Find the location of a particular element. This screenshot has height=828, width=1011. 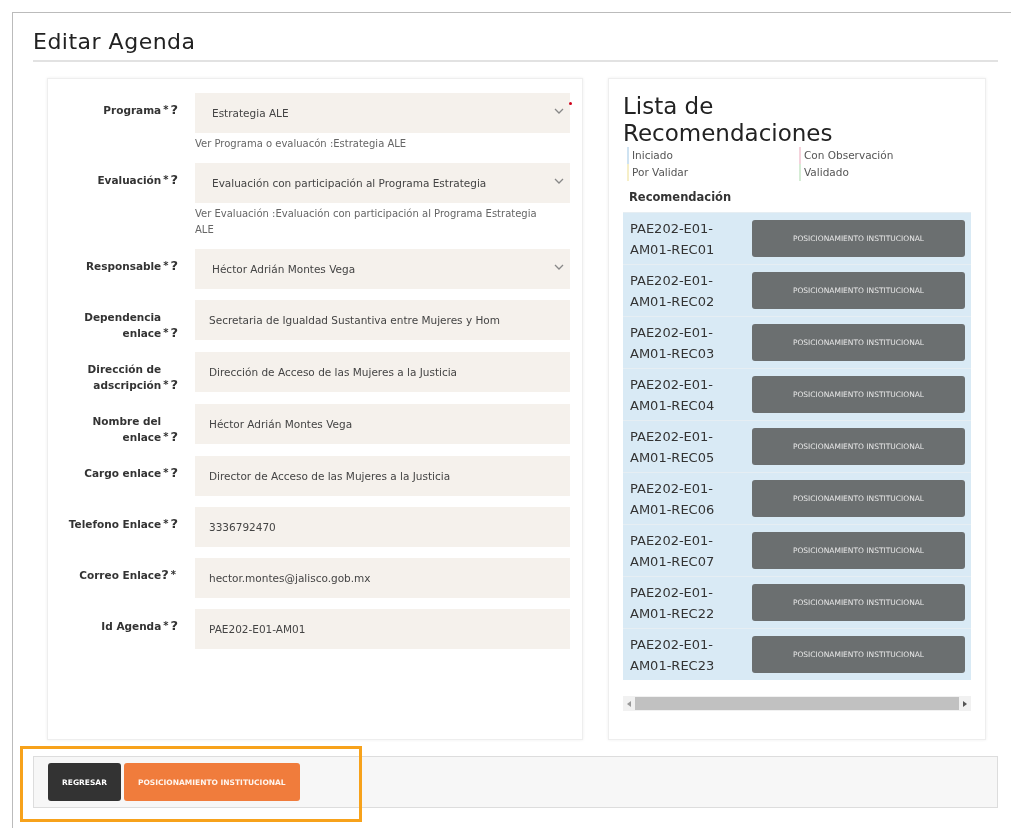

field-label: Dirección de adscripción is located at coordinates (124, 377).